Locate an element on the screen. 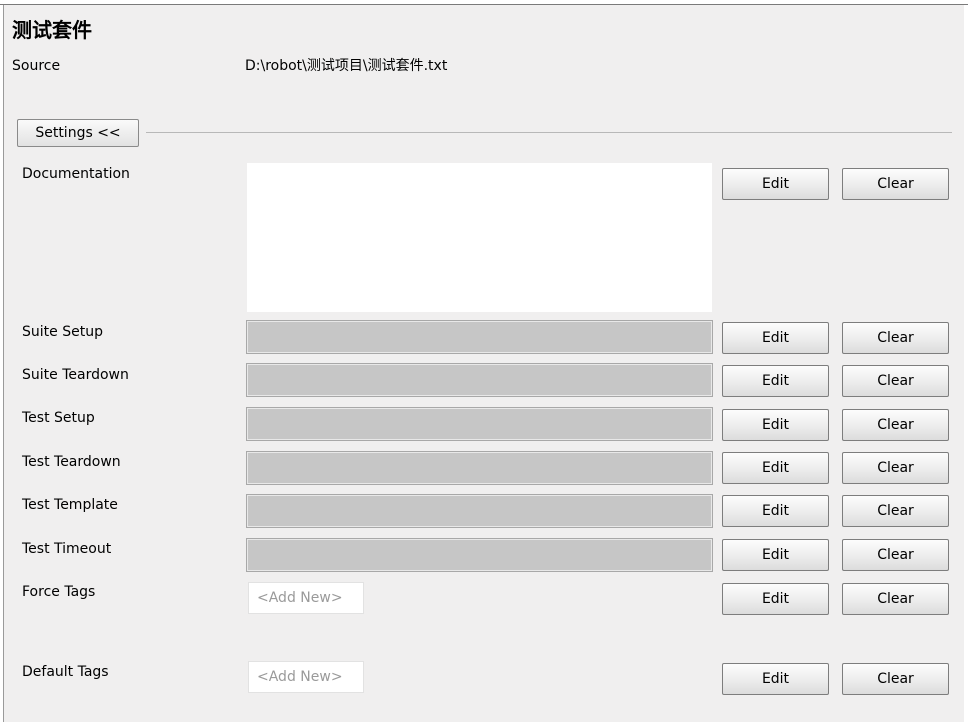  force-tags-clear-button: Clear is located at coordinates (895, 599).